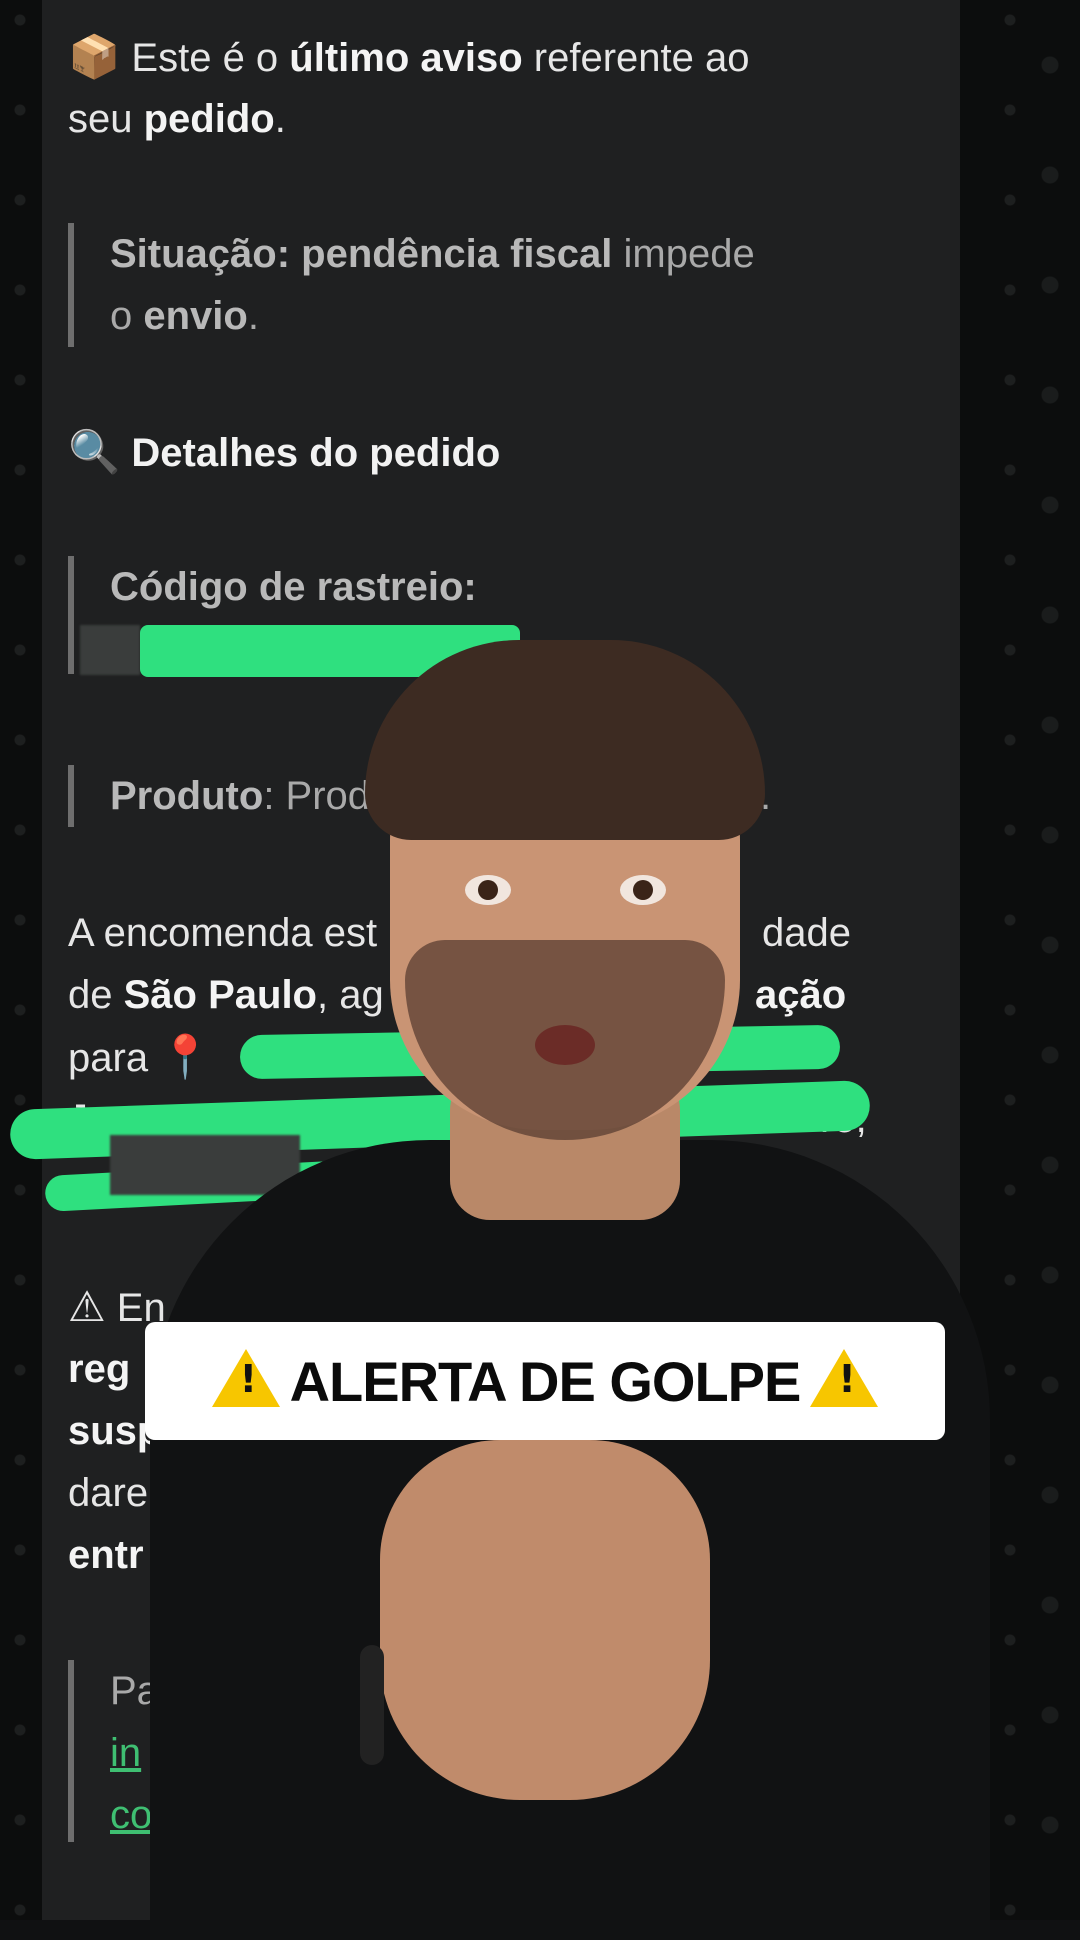 Image resolution: width=1080 pixels, height=1940 pixels. I want to click on warning-icon: ⚠, so click(87, 1306).